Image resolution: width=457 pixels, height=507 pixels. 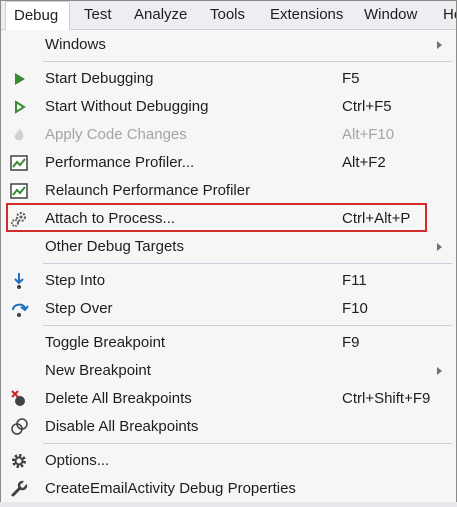 I want to click on background-strip, so click(x=228, y=504).